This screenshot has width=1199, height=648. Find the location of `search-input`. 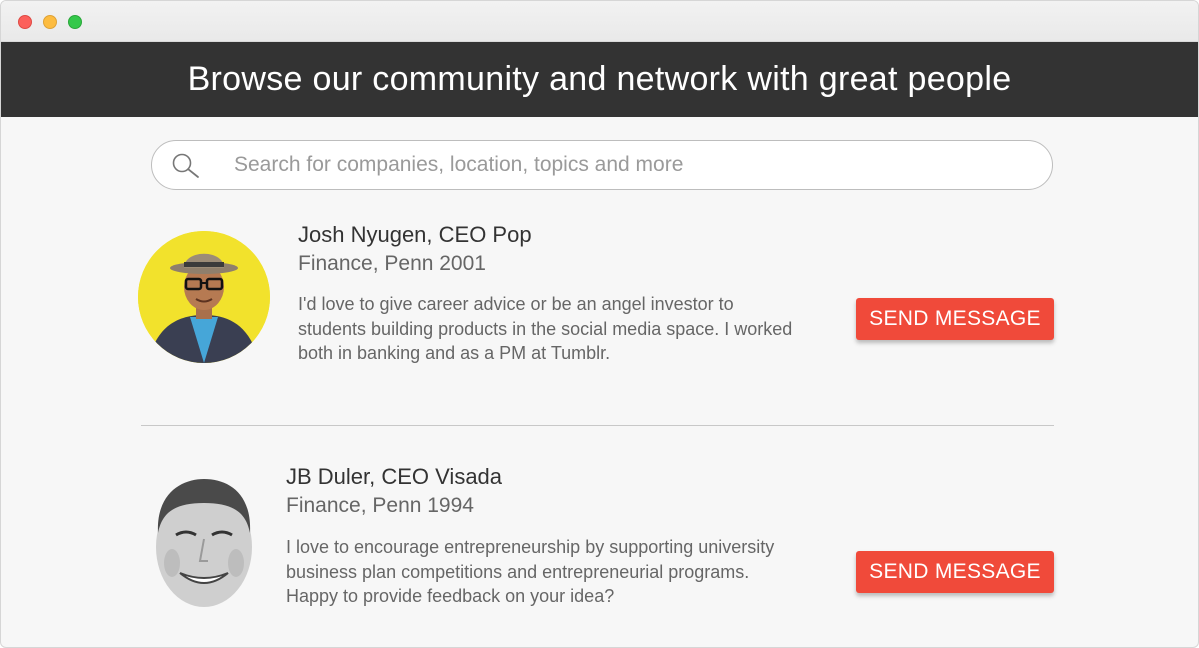

search-input is located at coordinates (624, 165).